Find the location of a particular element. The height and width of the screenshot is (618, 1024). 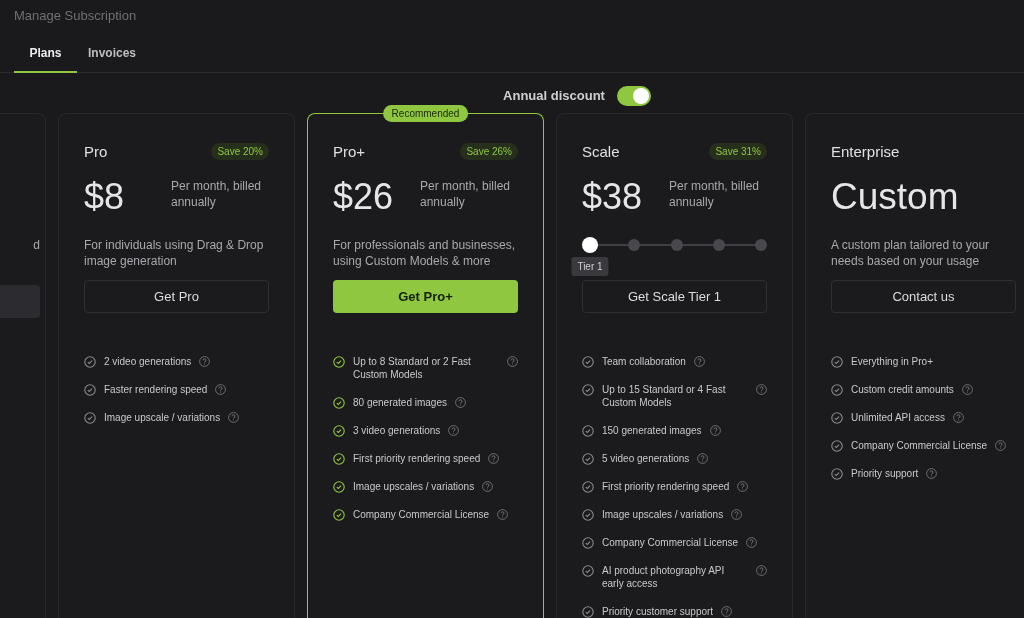

plan-name: Pro is located at coordinates (96, 151).